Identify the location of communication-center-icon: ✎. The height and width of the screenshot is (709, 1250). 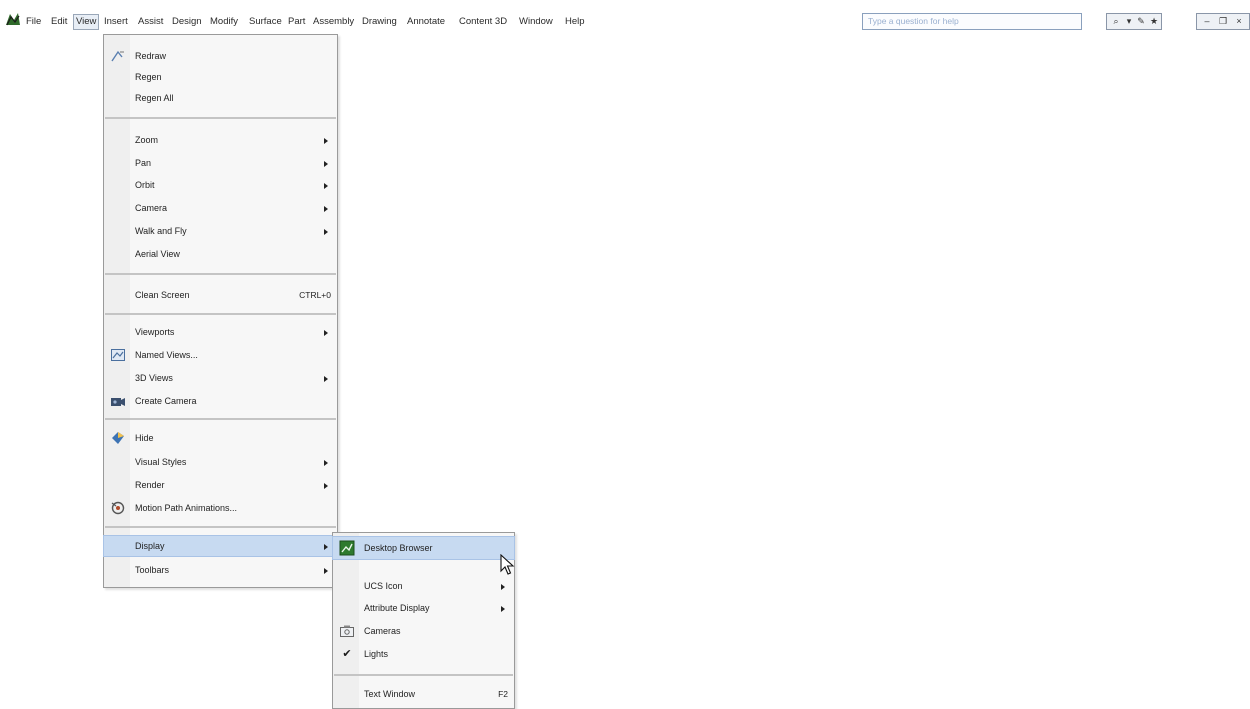
(1141, 21).